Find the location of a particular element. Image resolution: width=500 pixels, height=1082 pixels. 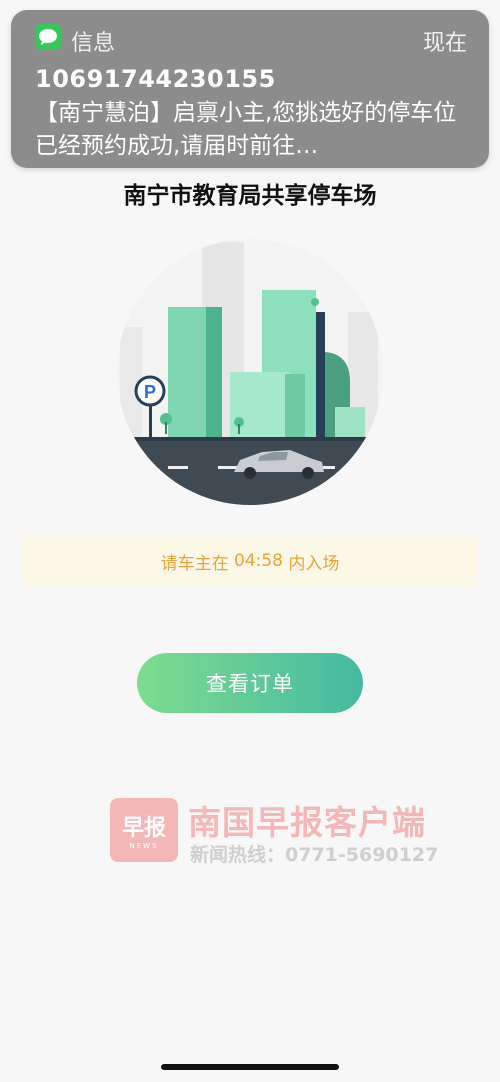

view-order-button: 查看订单 is located at coordinates (250, 683).